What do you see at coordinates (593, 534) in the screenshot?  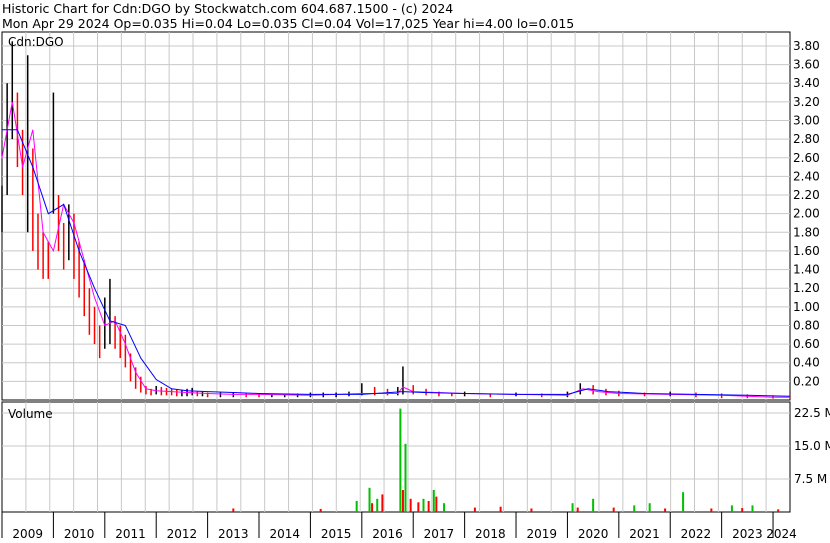 I see `x-tick-label: 2020` at bounding box center [593, 534].